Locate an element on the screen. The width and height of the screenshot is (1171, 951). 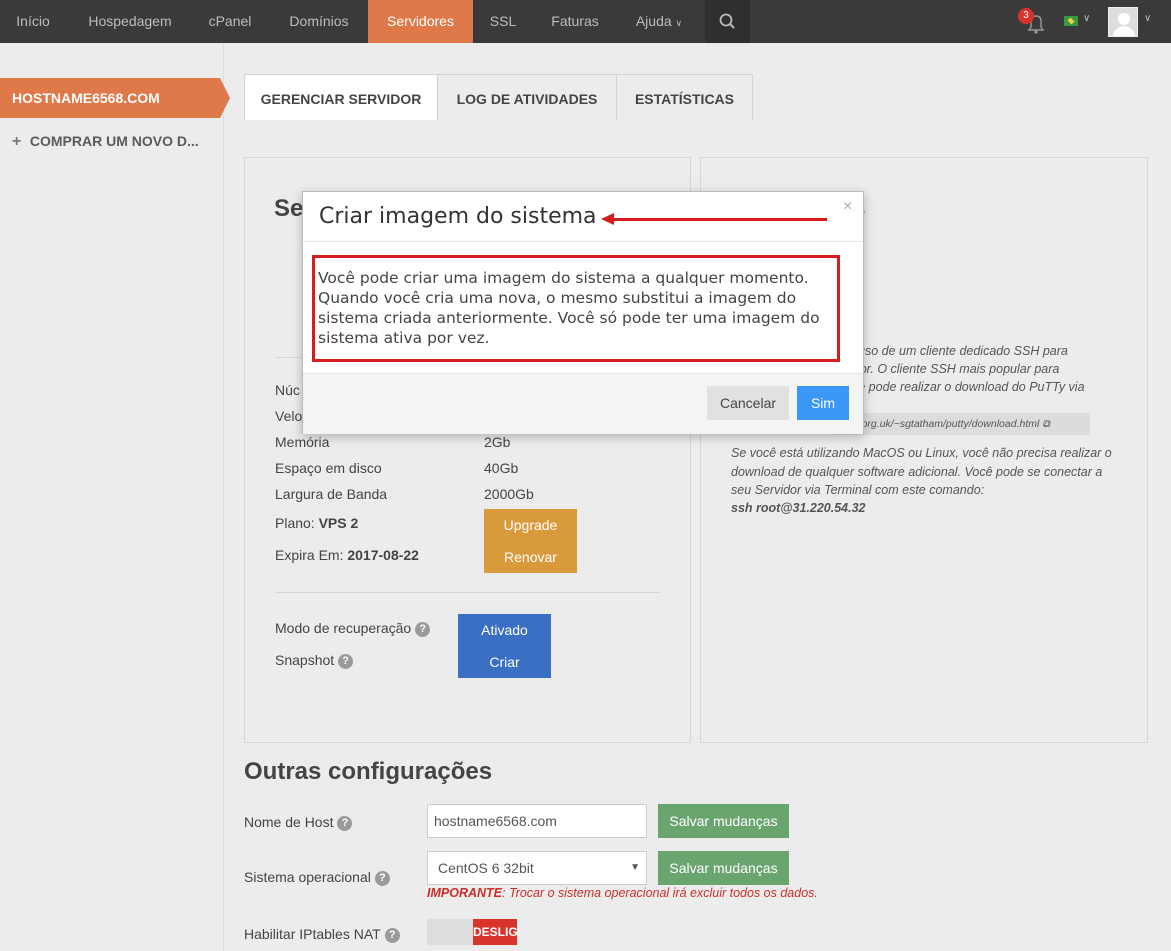
recovery-row: Modo de recuperação? is located at coordinates (353, 628).